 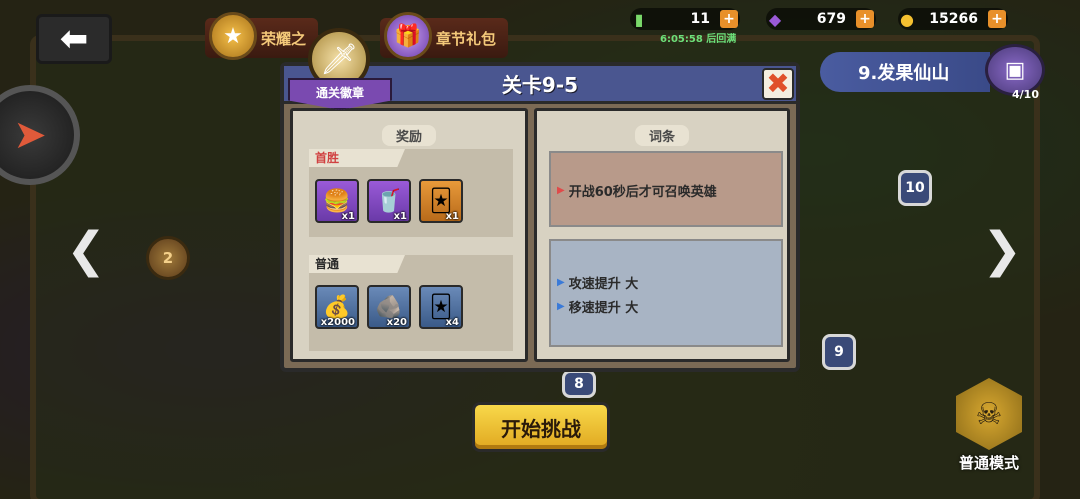 I want to click on reward-item: 🃏 x4, so click(x=441, y=307).